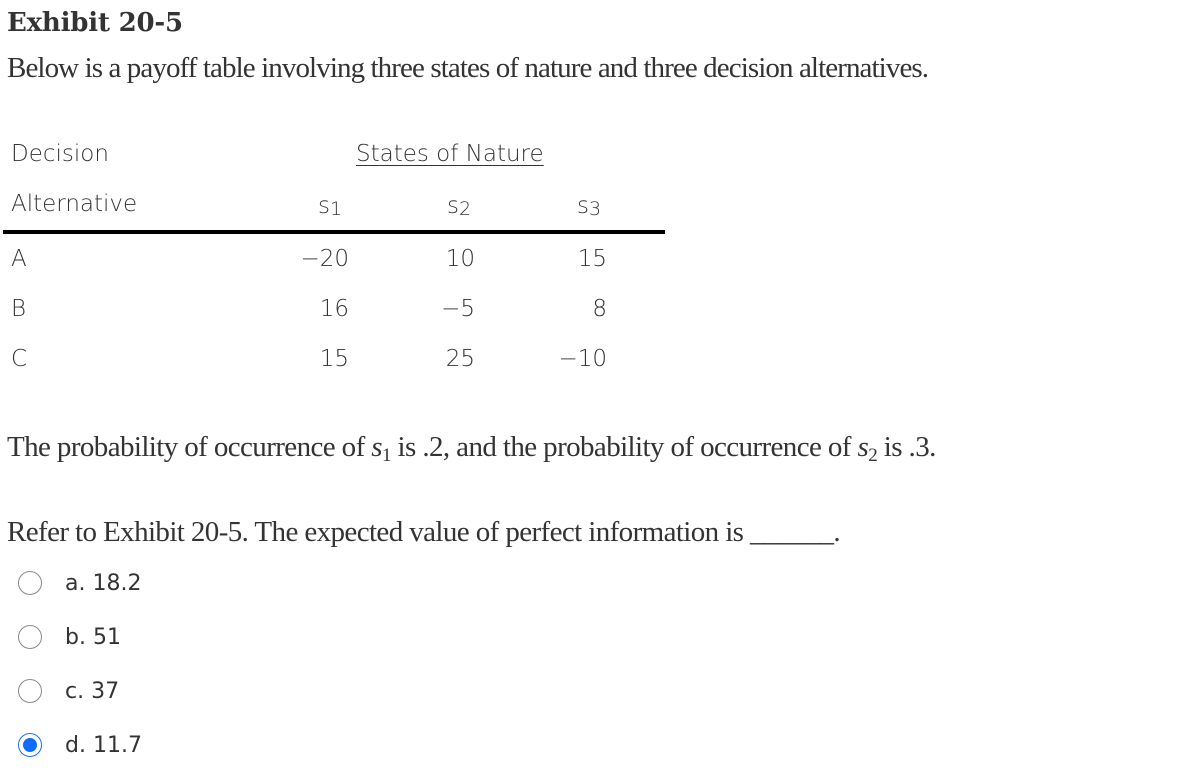  Describe the element at coordinates (19, 359) in the screenshot. I see `row-c-alternative: C` at that location.